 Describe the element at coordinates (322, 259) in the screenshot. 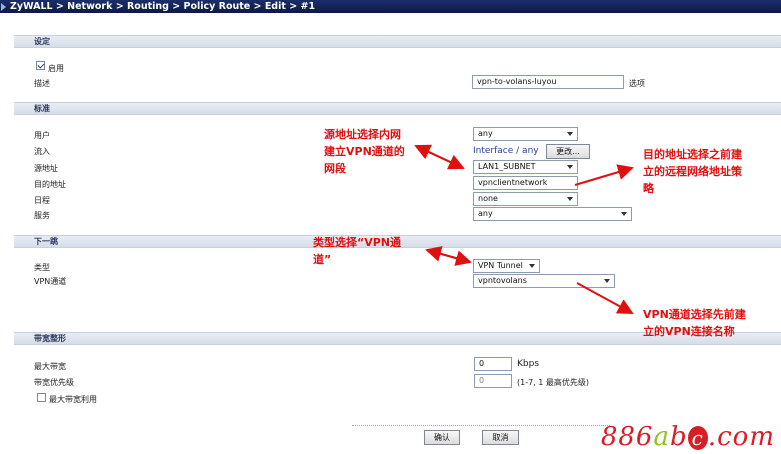

I see `annotation-line: 道”` at that location.